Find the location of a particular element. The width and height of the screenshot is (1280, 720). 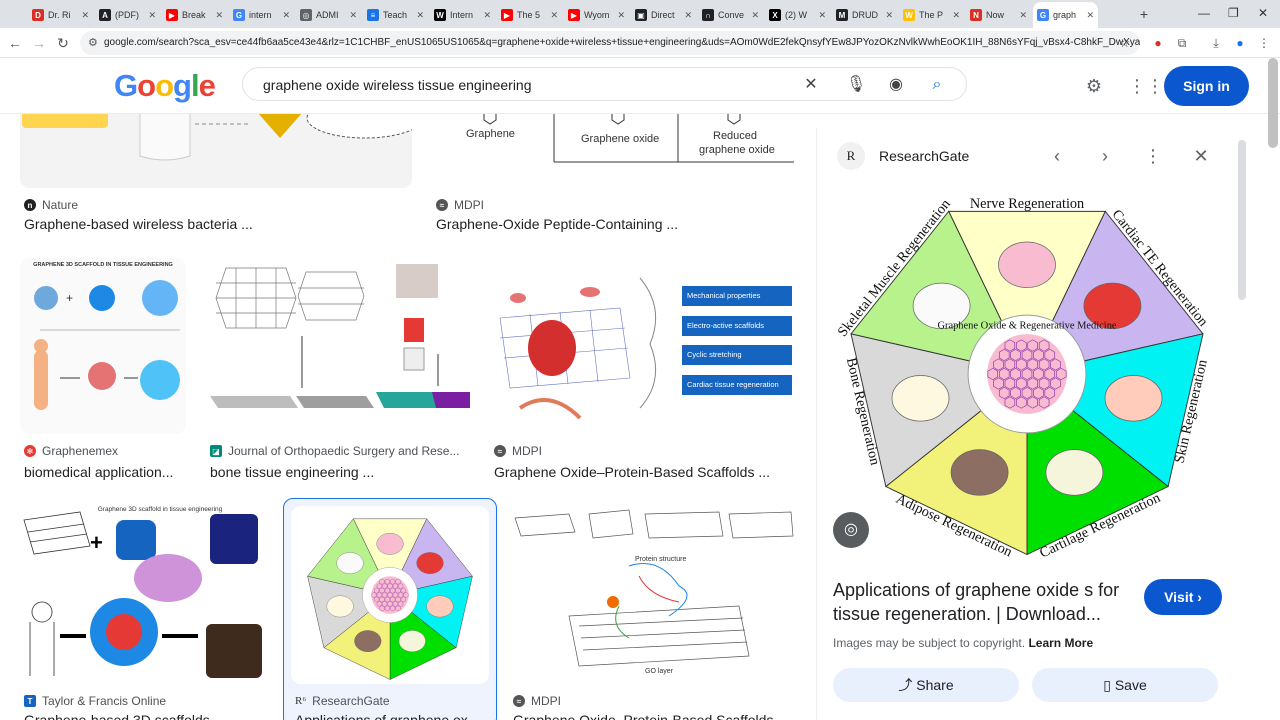

apps-grid-icon: ⋮⋮ is located at coordinates (1146, 86).